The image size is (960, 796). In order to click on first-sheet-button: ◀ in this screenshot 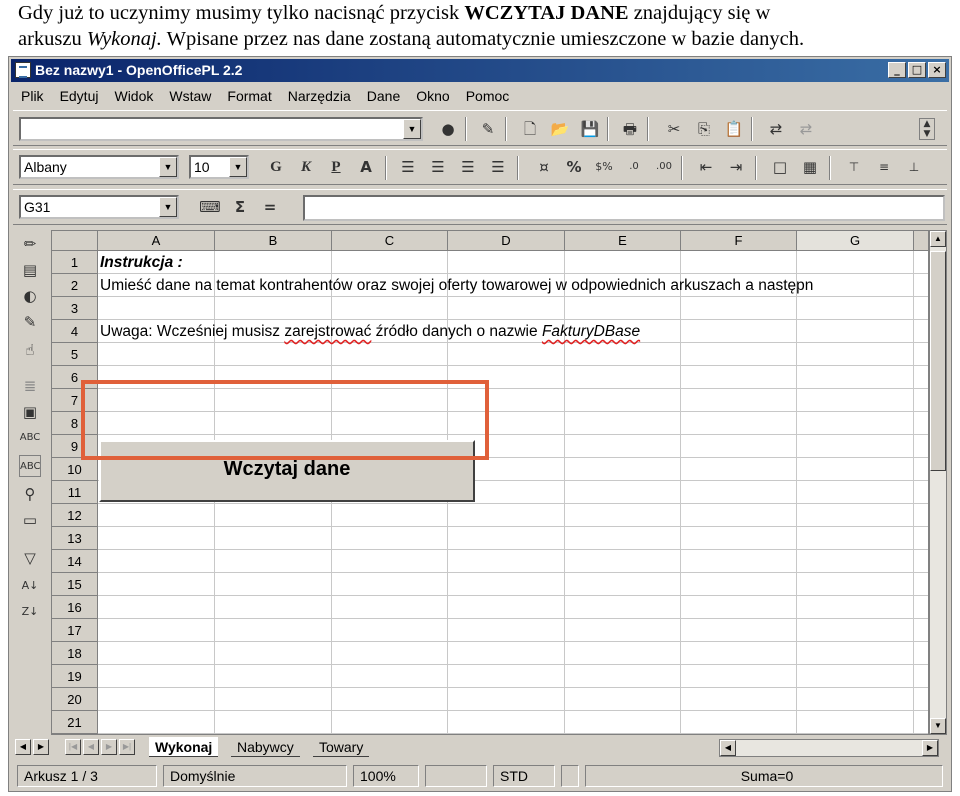, I will do `click(23, 747)`.